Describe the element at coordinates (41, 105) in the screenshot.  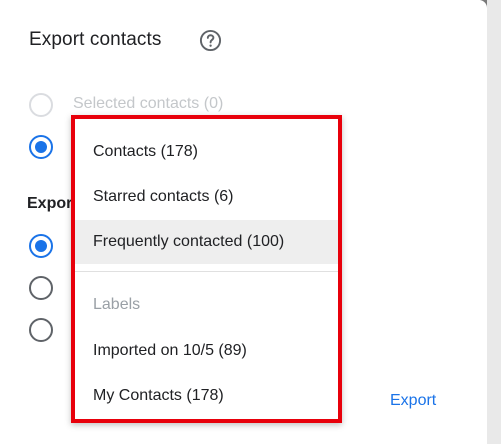
I see `radio-selected-contacts` at that location.